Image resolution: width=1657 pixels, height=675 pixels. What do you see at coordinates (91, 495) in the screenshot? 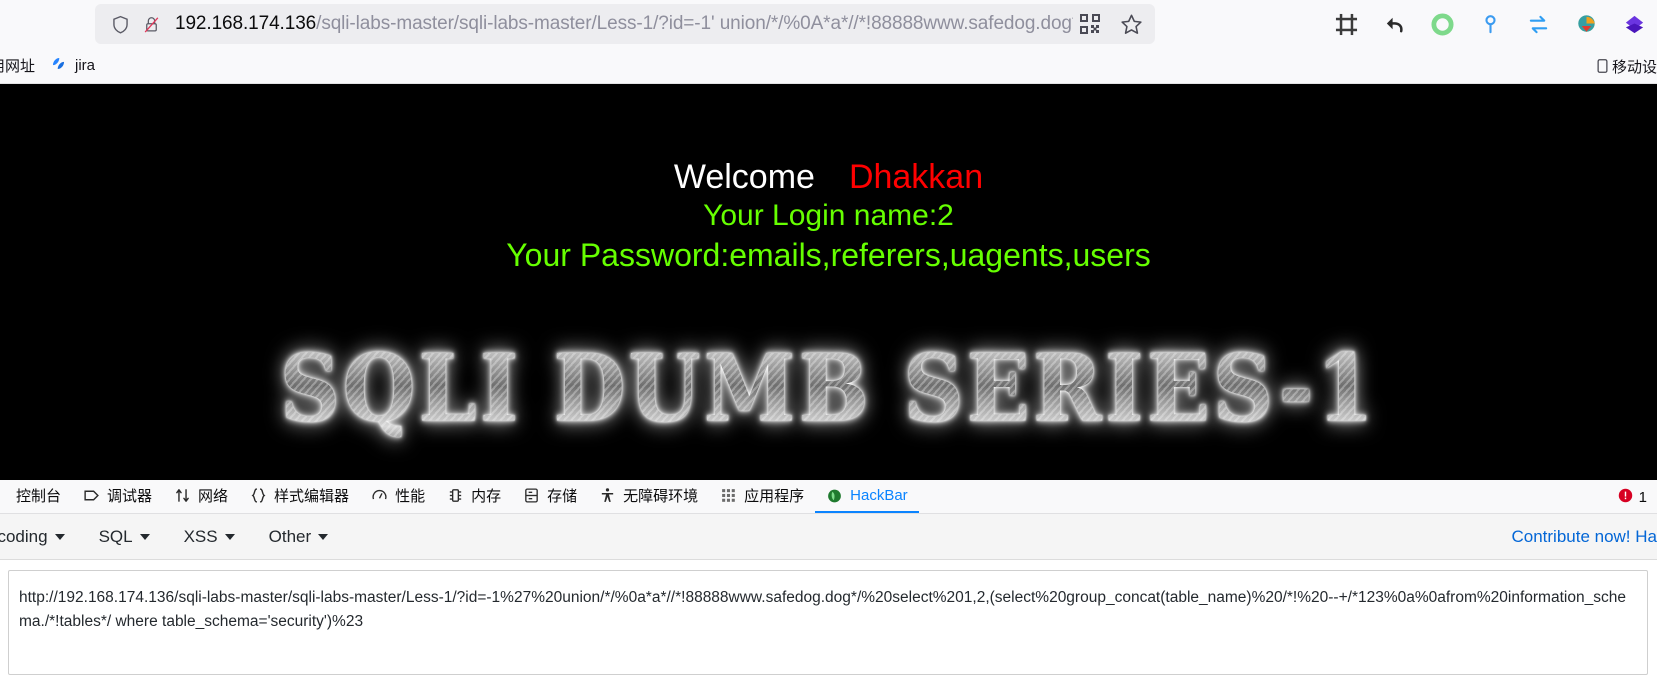
I see `debugger-icon` at bounding box center [91, 495].